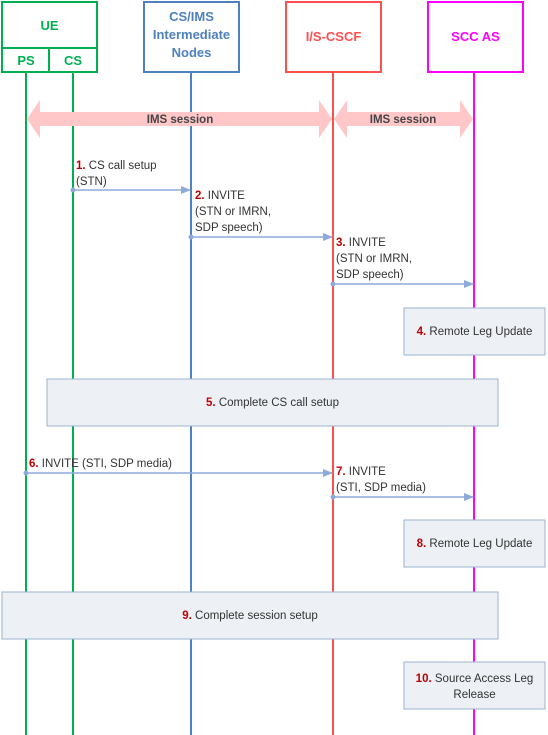 The height and width of the screenshot is (735, 548). What do you see at coordinates (341, 243) in the screenshot?
I see `step-3-number: 3.` at bounding box center [341, 243].